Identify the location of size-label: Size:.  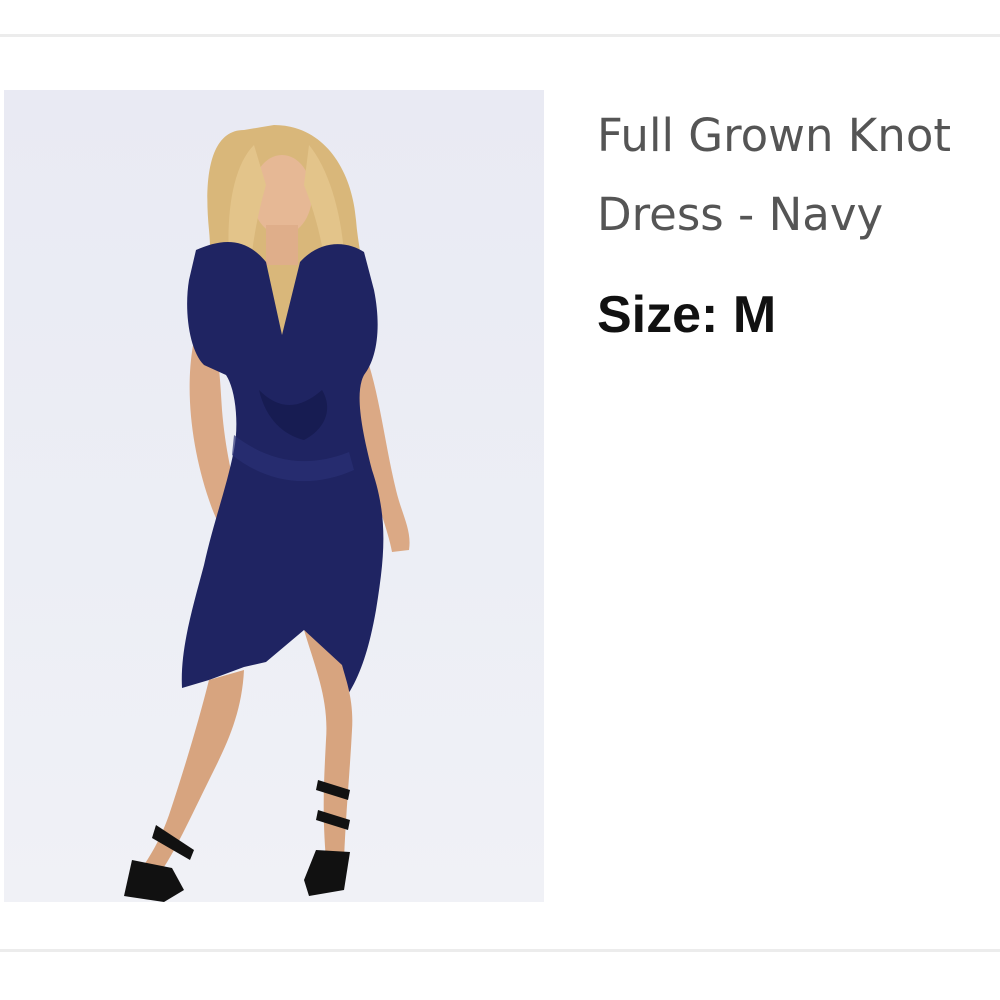
(658, 315).